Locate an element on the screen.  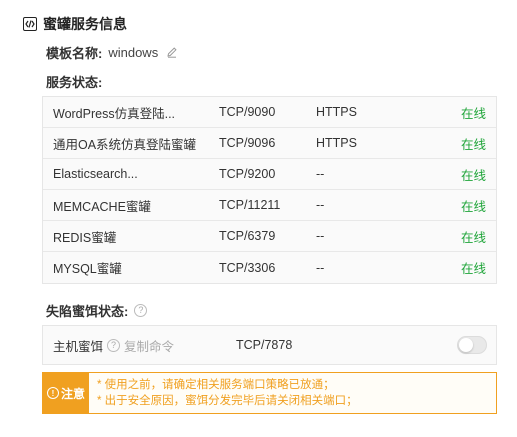
section-title: 蜜罐服务信息 is located at coordinates (85, 24).